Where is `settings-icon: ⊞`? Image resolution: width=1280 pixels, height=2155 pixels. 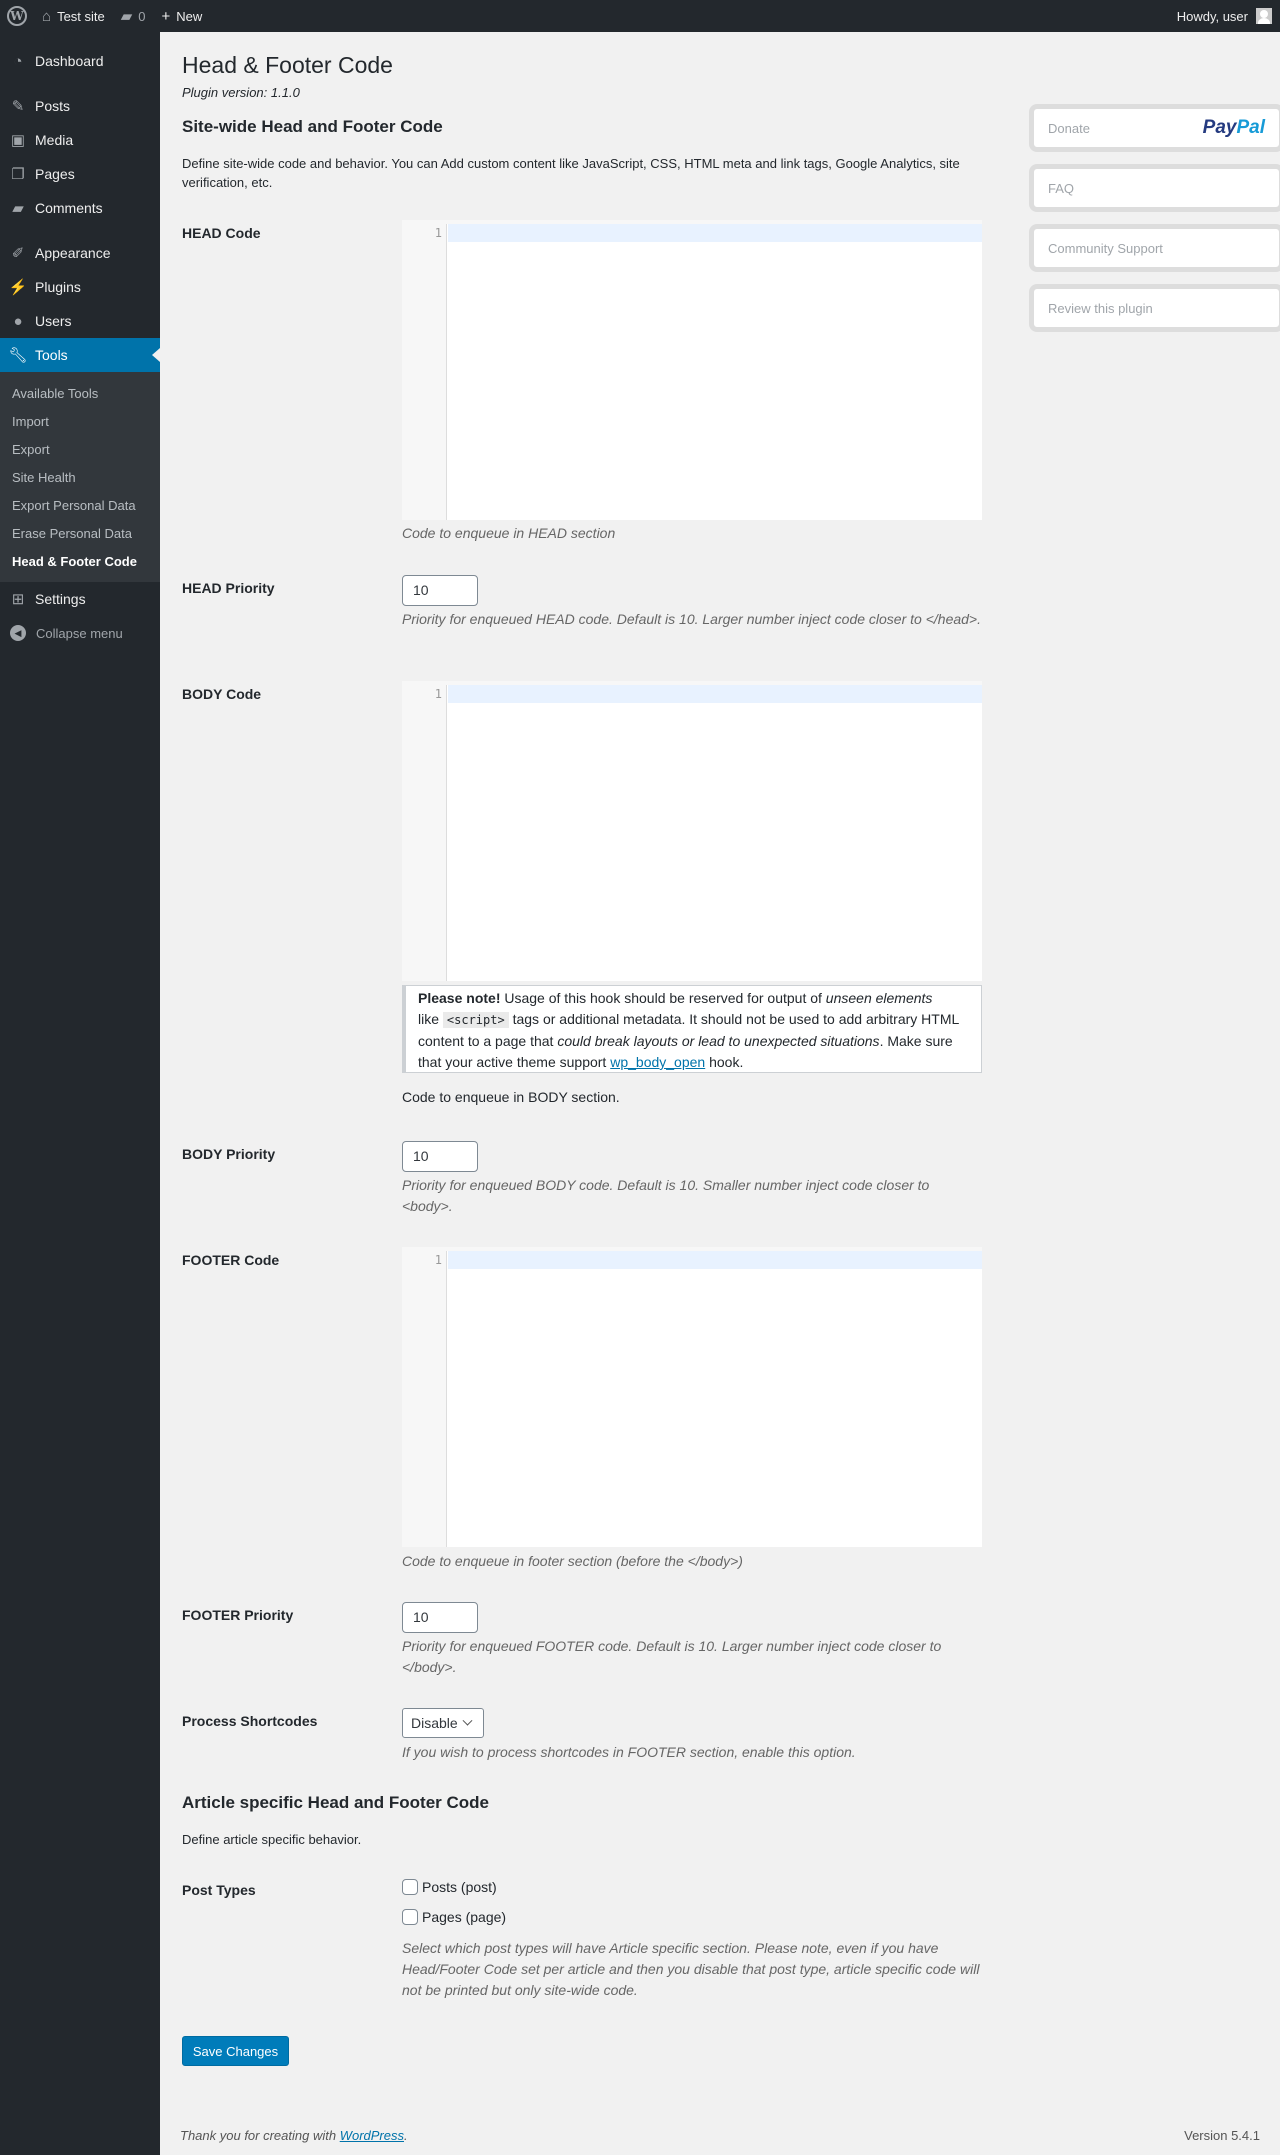 settings-icon: ⊞ is located at coordinates (18, 599).